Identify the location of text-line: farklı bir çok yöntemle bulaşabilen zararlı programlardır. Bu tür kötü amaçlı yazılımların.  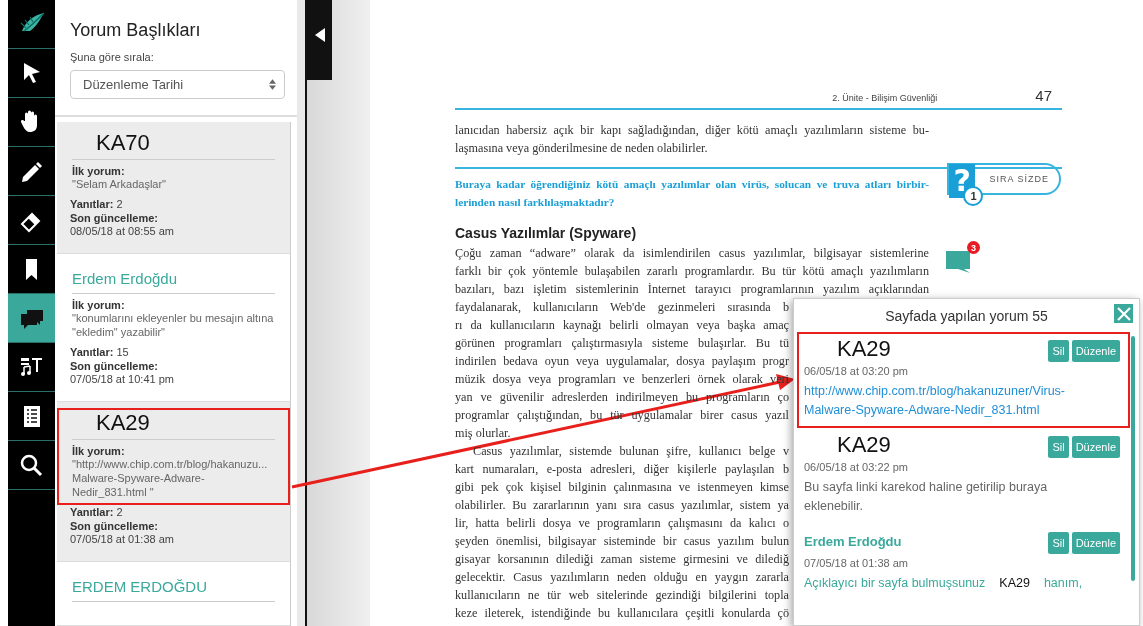
(692, 271).